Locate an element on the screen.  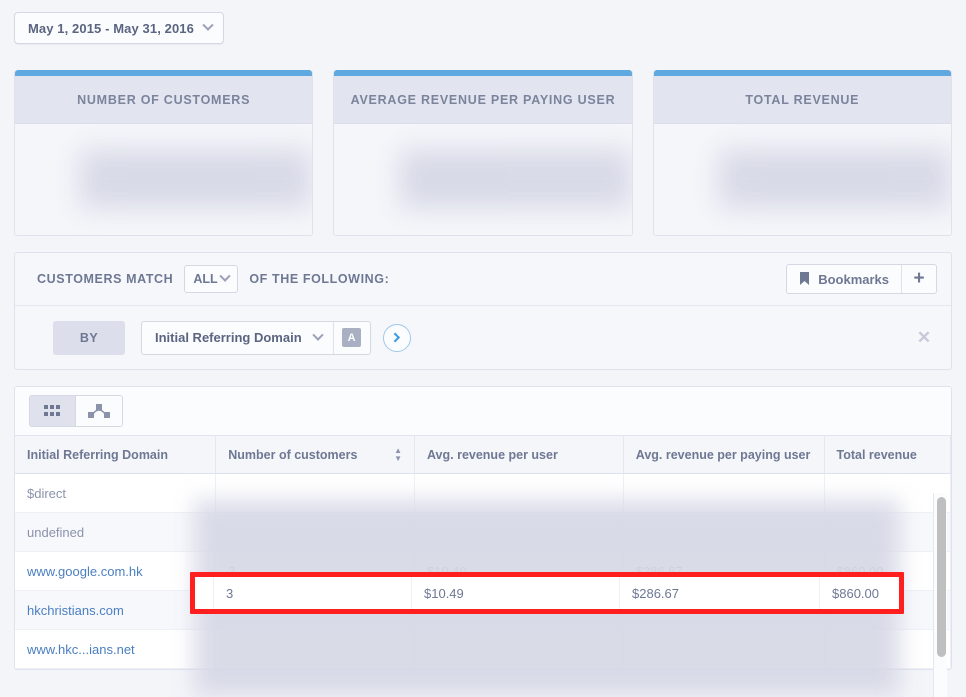
bookmarks-group: Bookmarks + is located at coordinates (861, 279).